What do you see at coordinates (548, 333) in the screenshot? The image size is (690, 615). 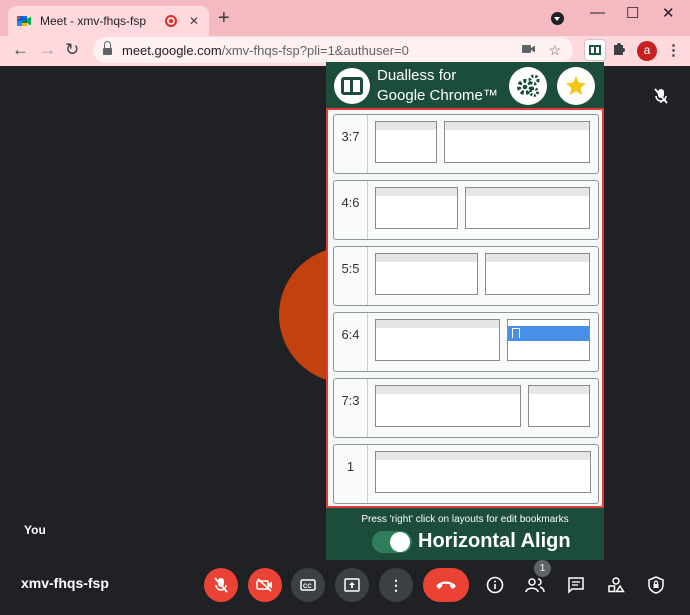 I see `bookmark-highlight` at bounding box center [548, 333].